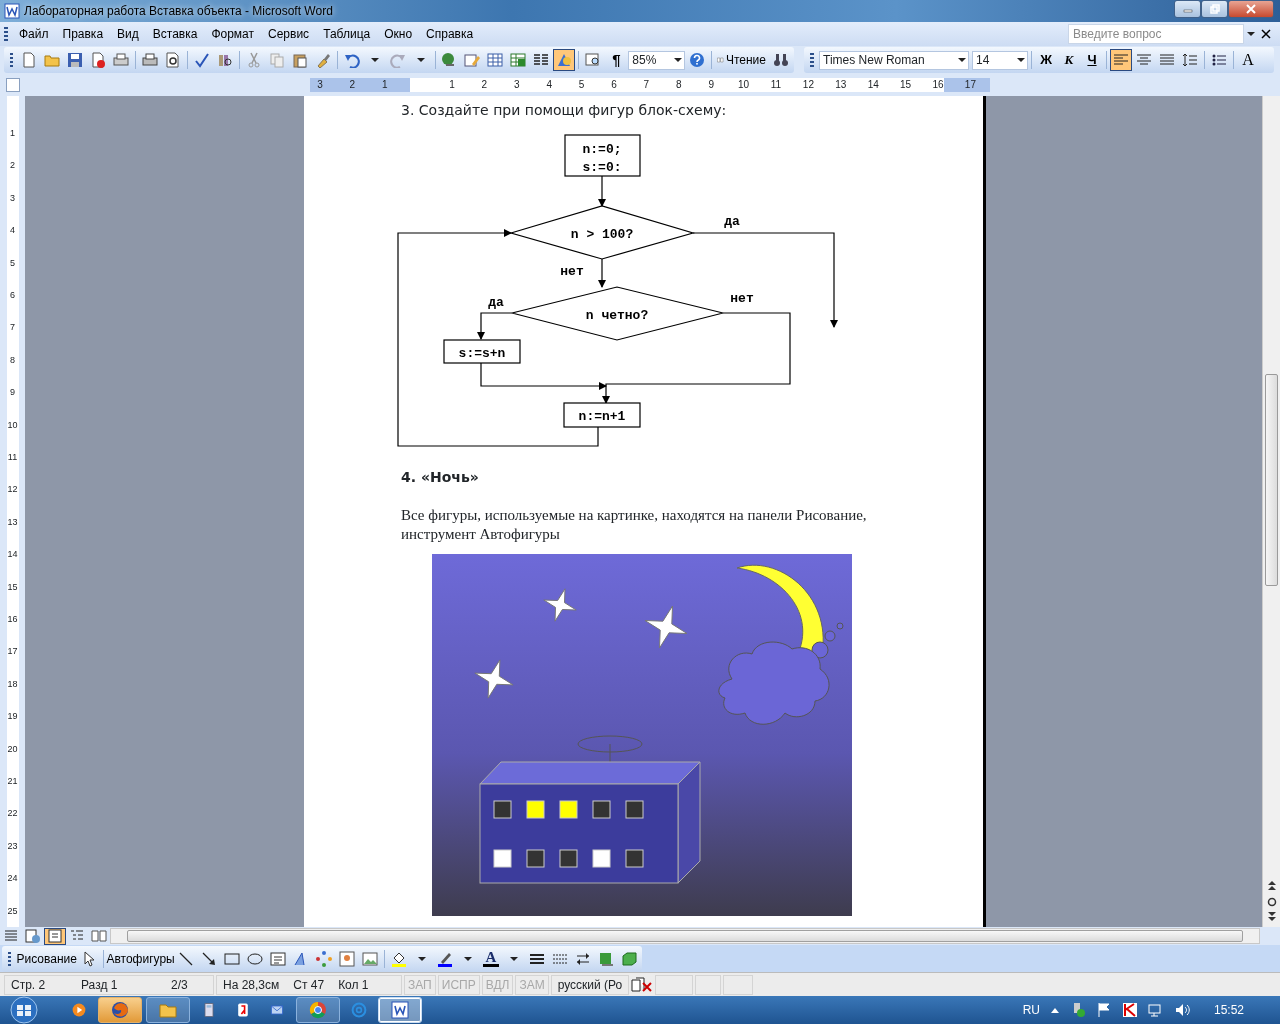 This screenshot has width=1280, height=1024. What do you see at coordinates (12, 133) in the screenshot?
I see `ruler-number: 1` at bounding box center [12, 133].